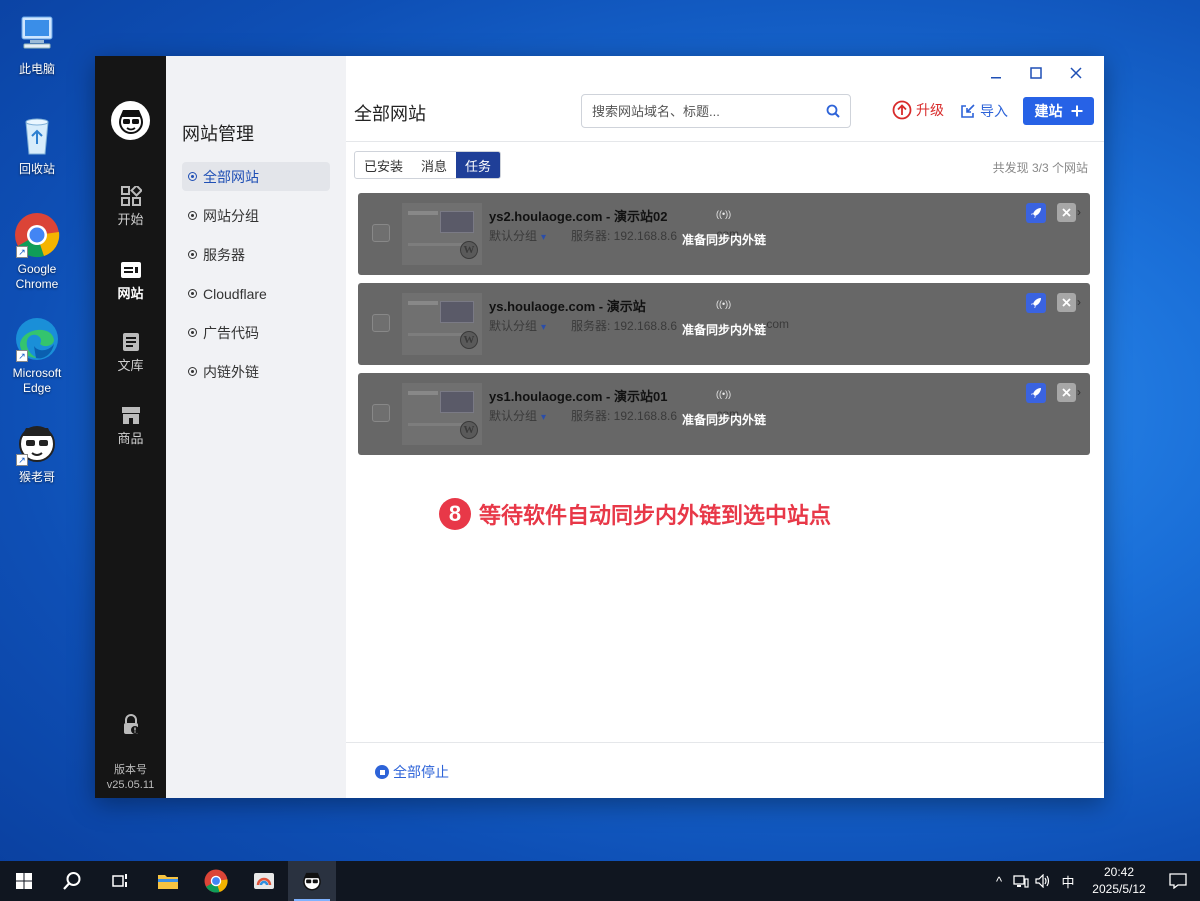  Describe the element at coordinates (469, 430) in the screenshot. I see `wordpress-icon: W` at that location.